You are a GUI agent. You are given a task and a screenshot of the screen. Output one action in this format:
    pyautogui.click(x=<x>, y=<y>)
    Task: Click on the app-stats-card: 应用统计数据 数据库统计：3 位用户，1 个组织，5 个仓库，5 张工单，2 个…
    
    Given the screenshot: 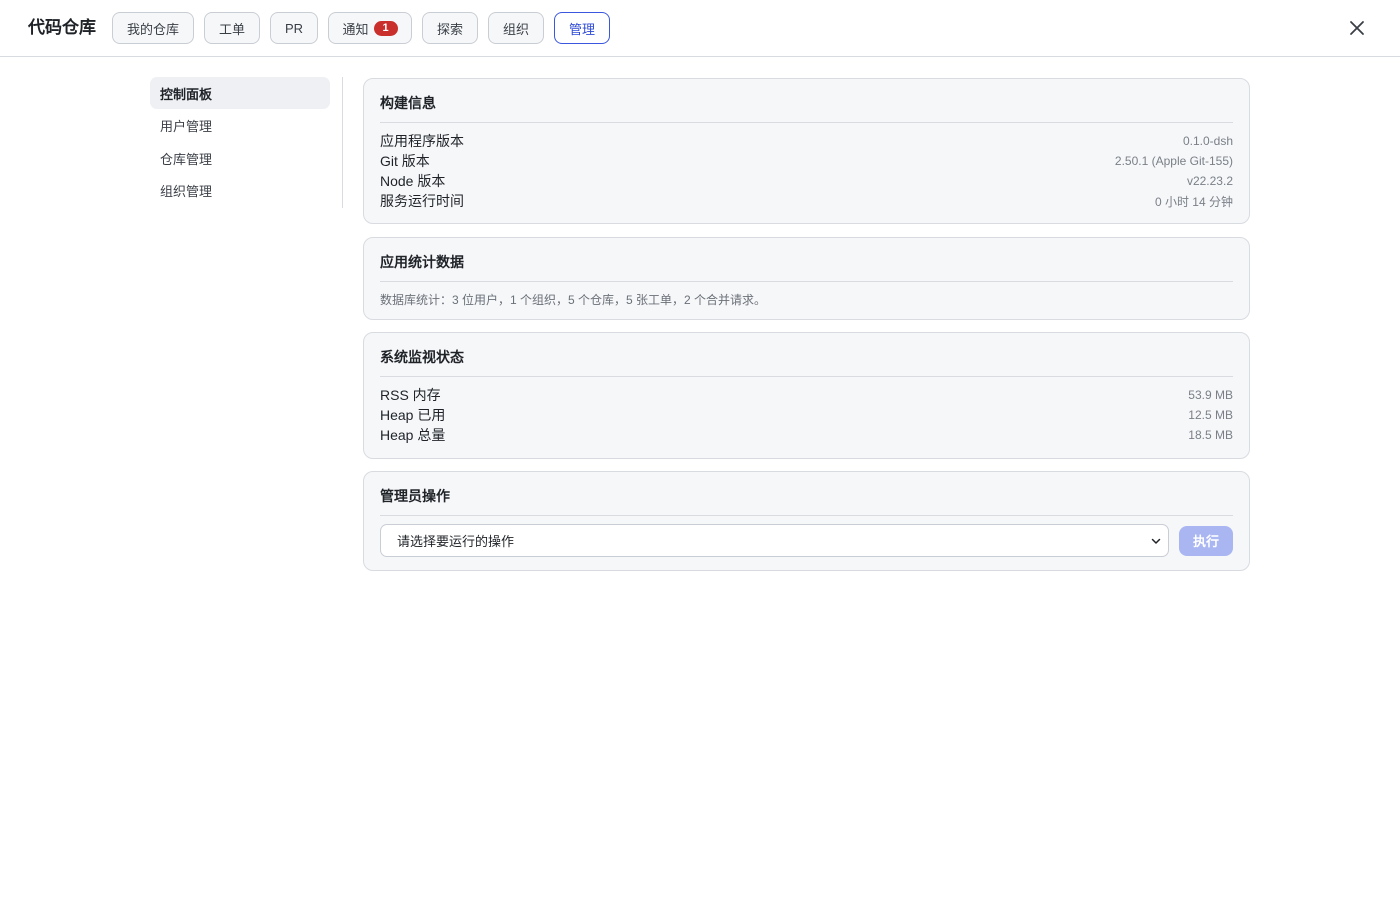 What is the action you would take?
    pyautogui.click(x=806, y=278)
    